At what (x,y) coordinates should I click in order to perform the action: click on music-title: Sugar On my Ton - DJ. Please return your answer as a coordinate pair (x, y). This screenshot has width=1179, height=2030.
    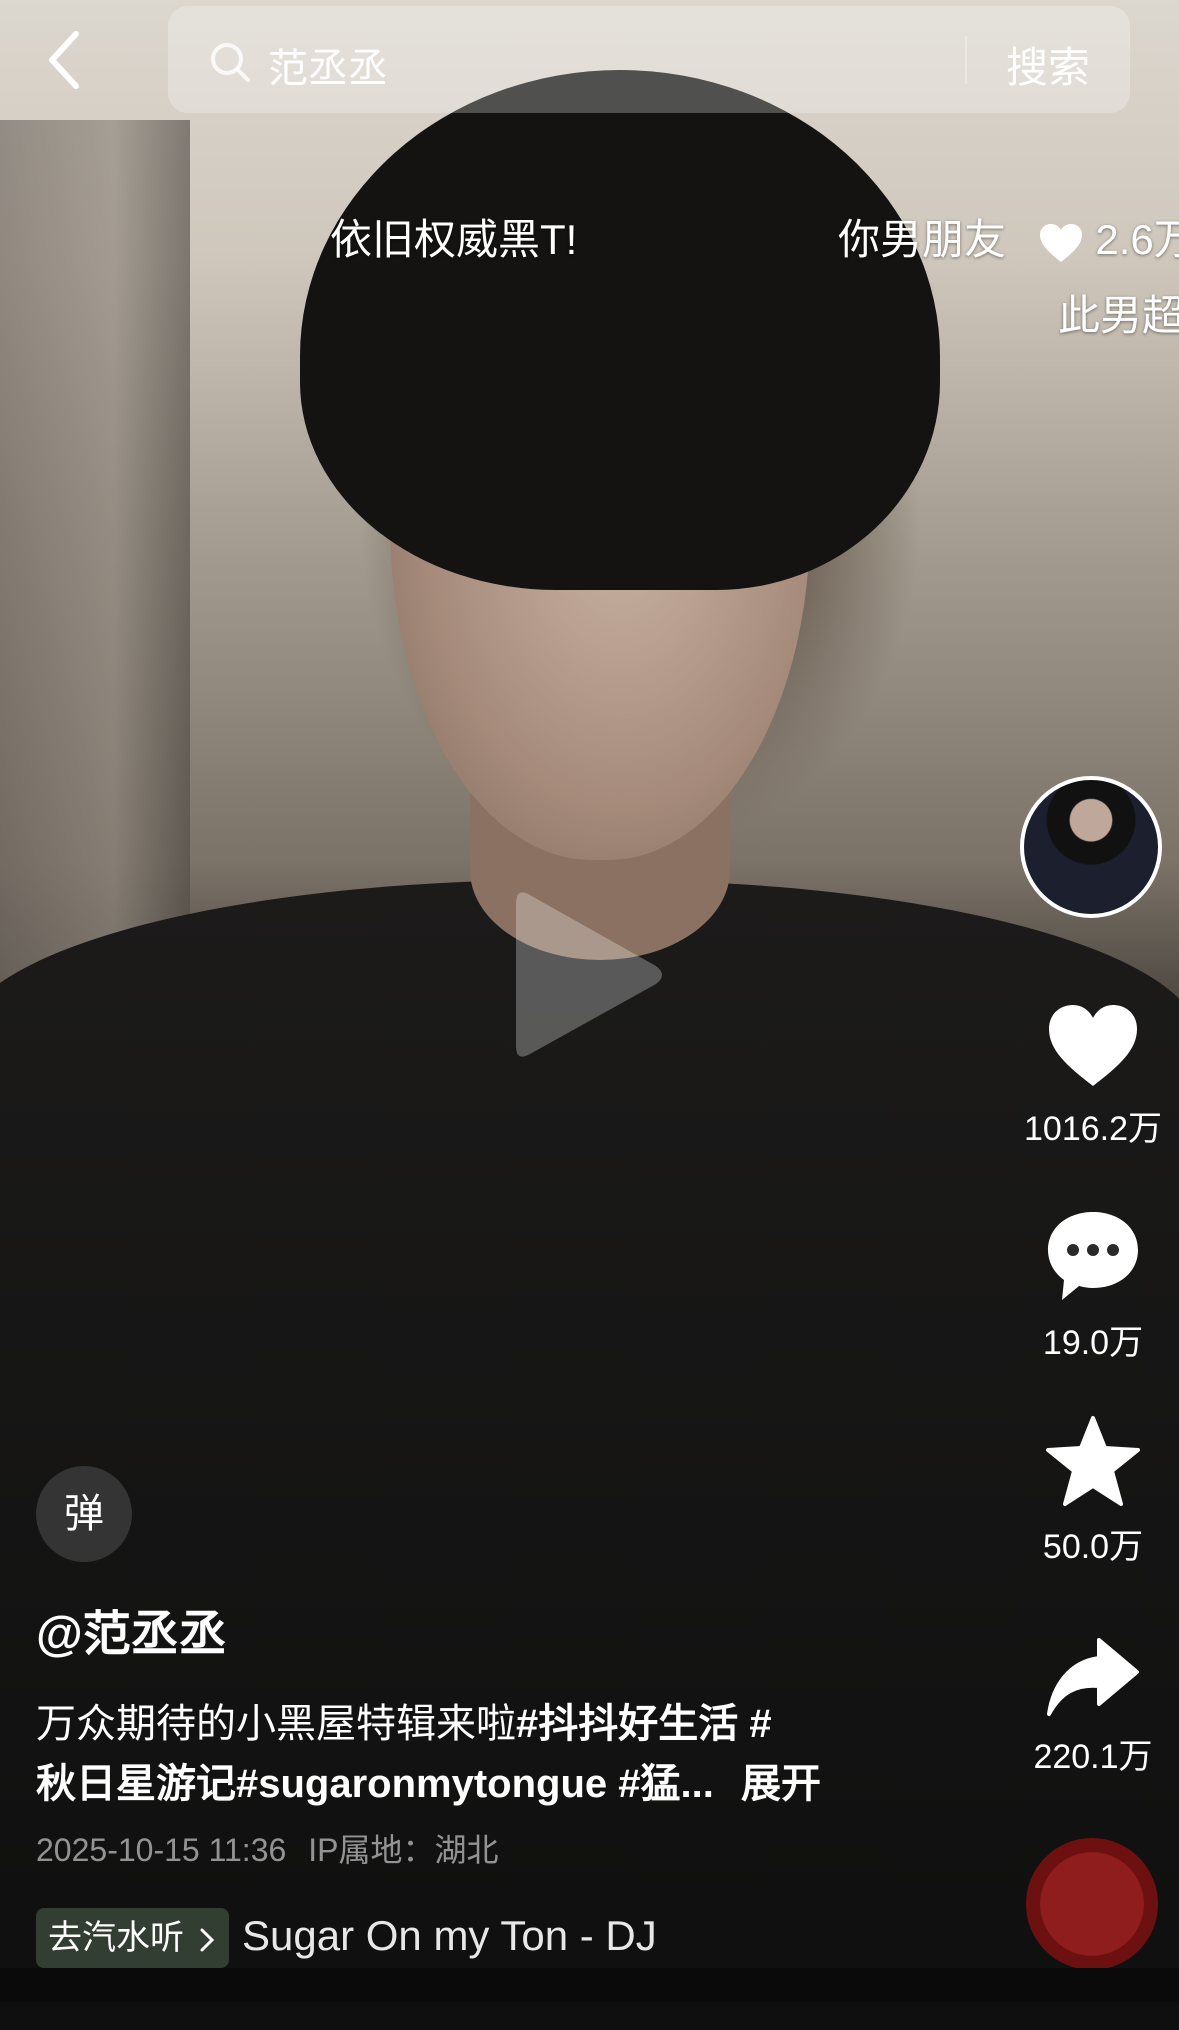
    Looking at the image, I should click on (449, 1936).